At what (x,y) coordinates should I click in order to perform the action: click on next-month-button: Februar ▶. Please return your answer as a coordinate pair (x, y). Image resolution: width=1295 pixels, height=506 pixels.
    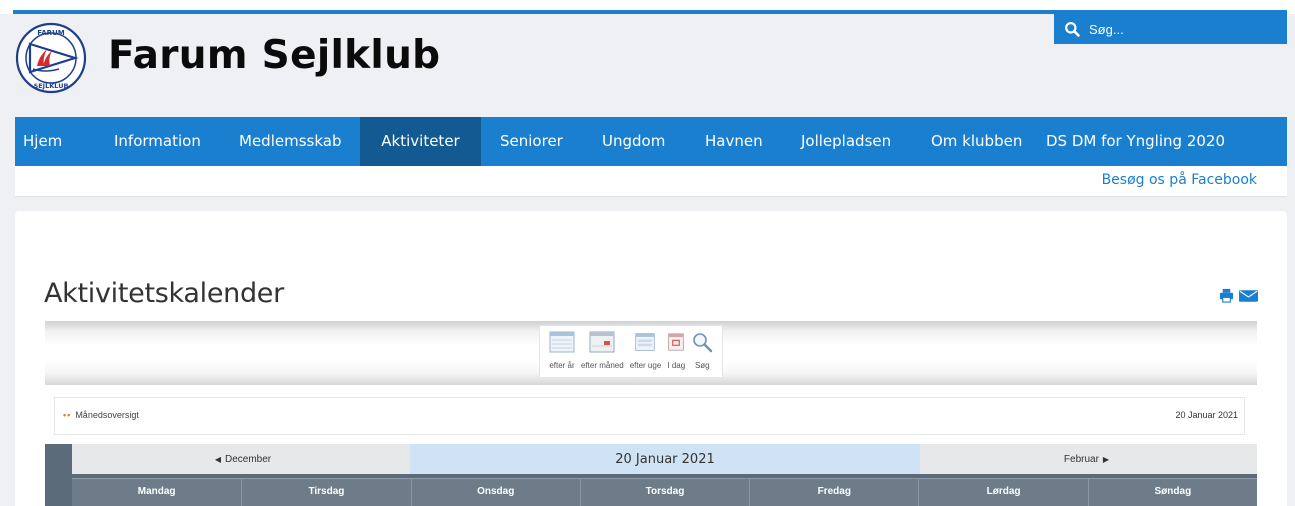
    Looking at the image, I should click on (1088, 459).